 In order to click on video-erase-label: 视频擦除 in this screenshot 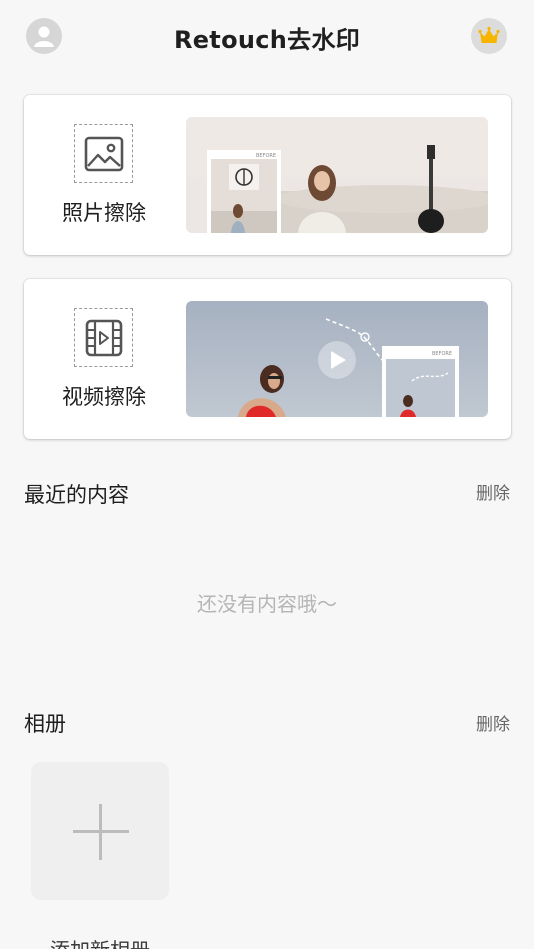, I will do `click(104, 397)`.